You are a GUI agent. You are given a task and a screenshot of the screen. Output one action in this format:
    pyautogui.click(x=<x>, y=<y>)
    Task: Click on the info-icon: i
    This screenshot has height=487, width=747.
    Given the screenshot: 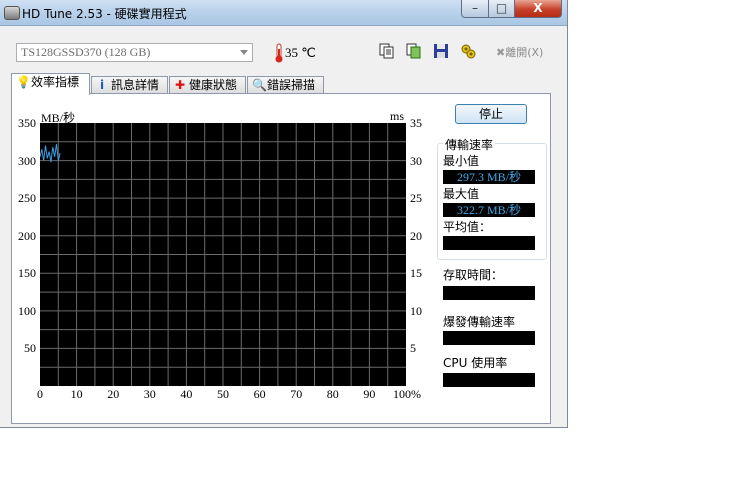 What is the action you would take?
    pyautogui.click(x=102, y=85)
    